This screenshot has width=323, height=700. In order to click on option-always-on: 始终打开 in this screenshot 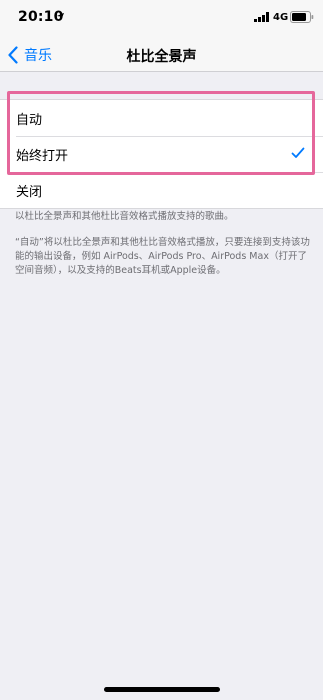, I will do `click(161, 154)`.